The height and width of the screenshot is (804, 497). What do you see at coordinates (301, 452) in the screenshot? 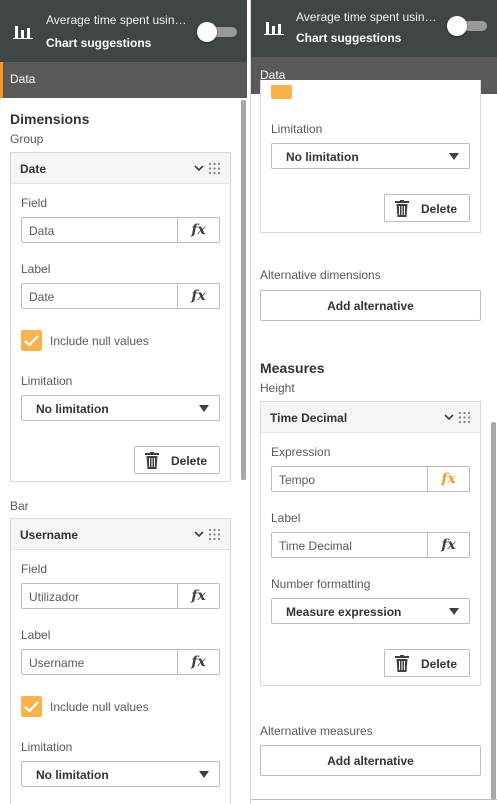
I see `expression-label: Expression` at bounding box center [301, 452].